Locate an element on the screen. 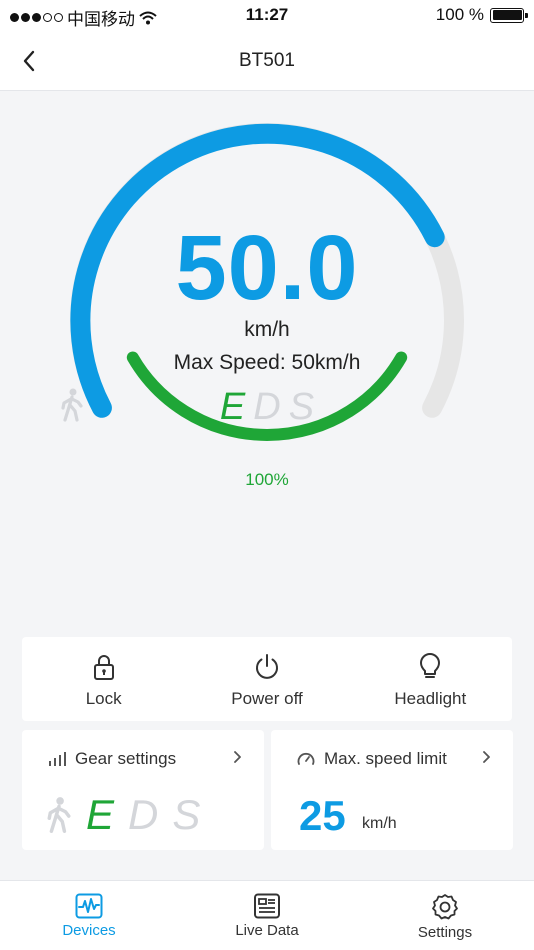 This screenshot has width=534, height=950. dashboard-icon is located at coordinates (267, 906).